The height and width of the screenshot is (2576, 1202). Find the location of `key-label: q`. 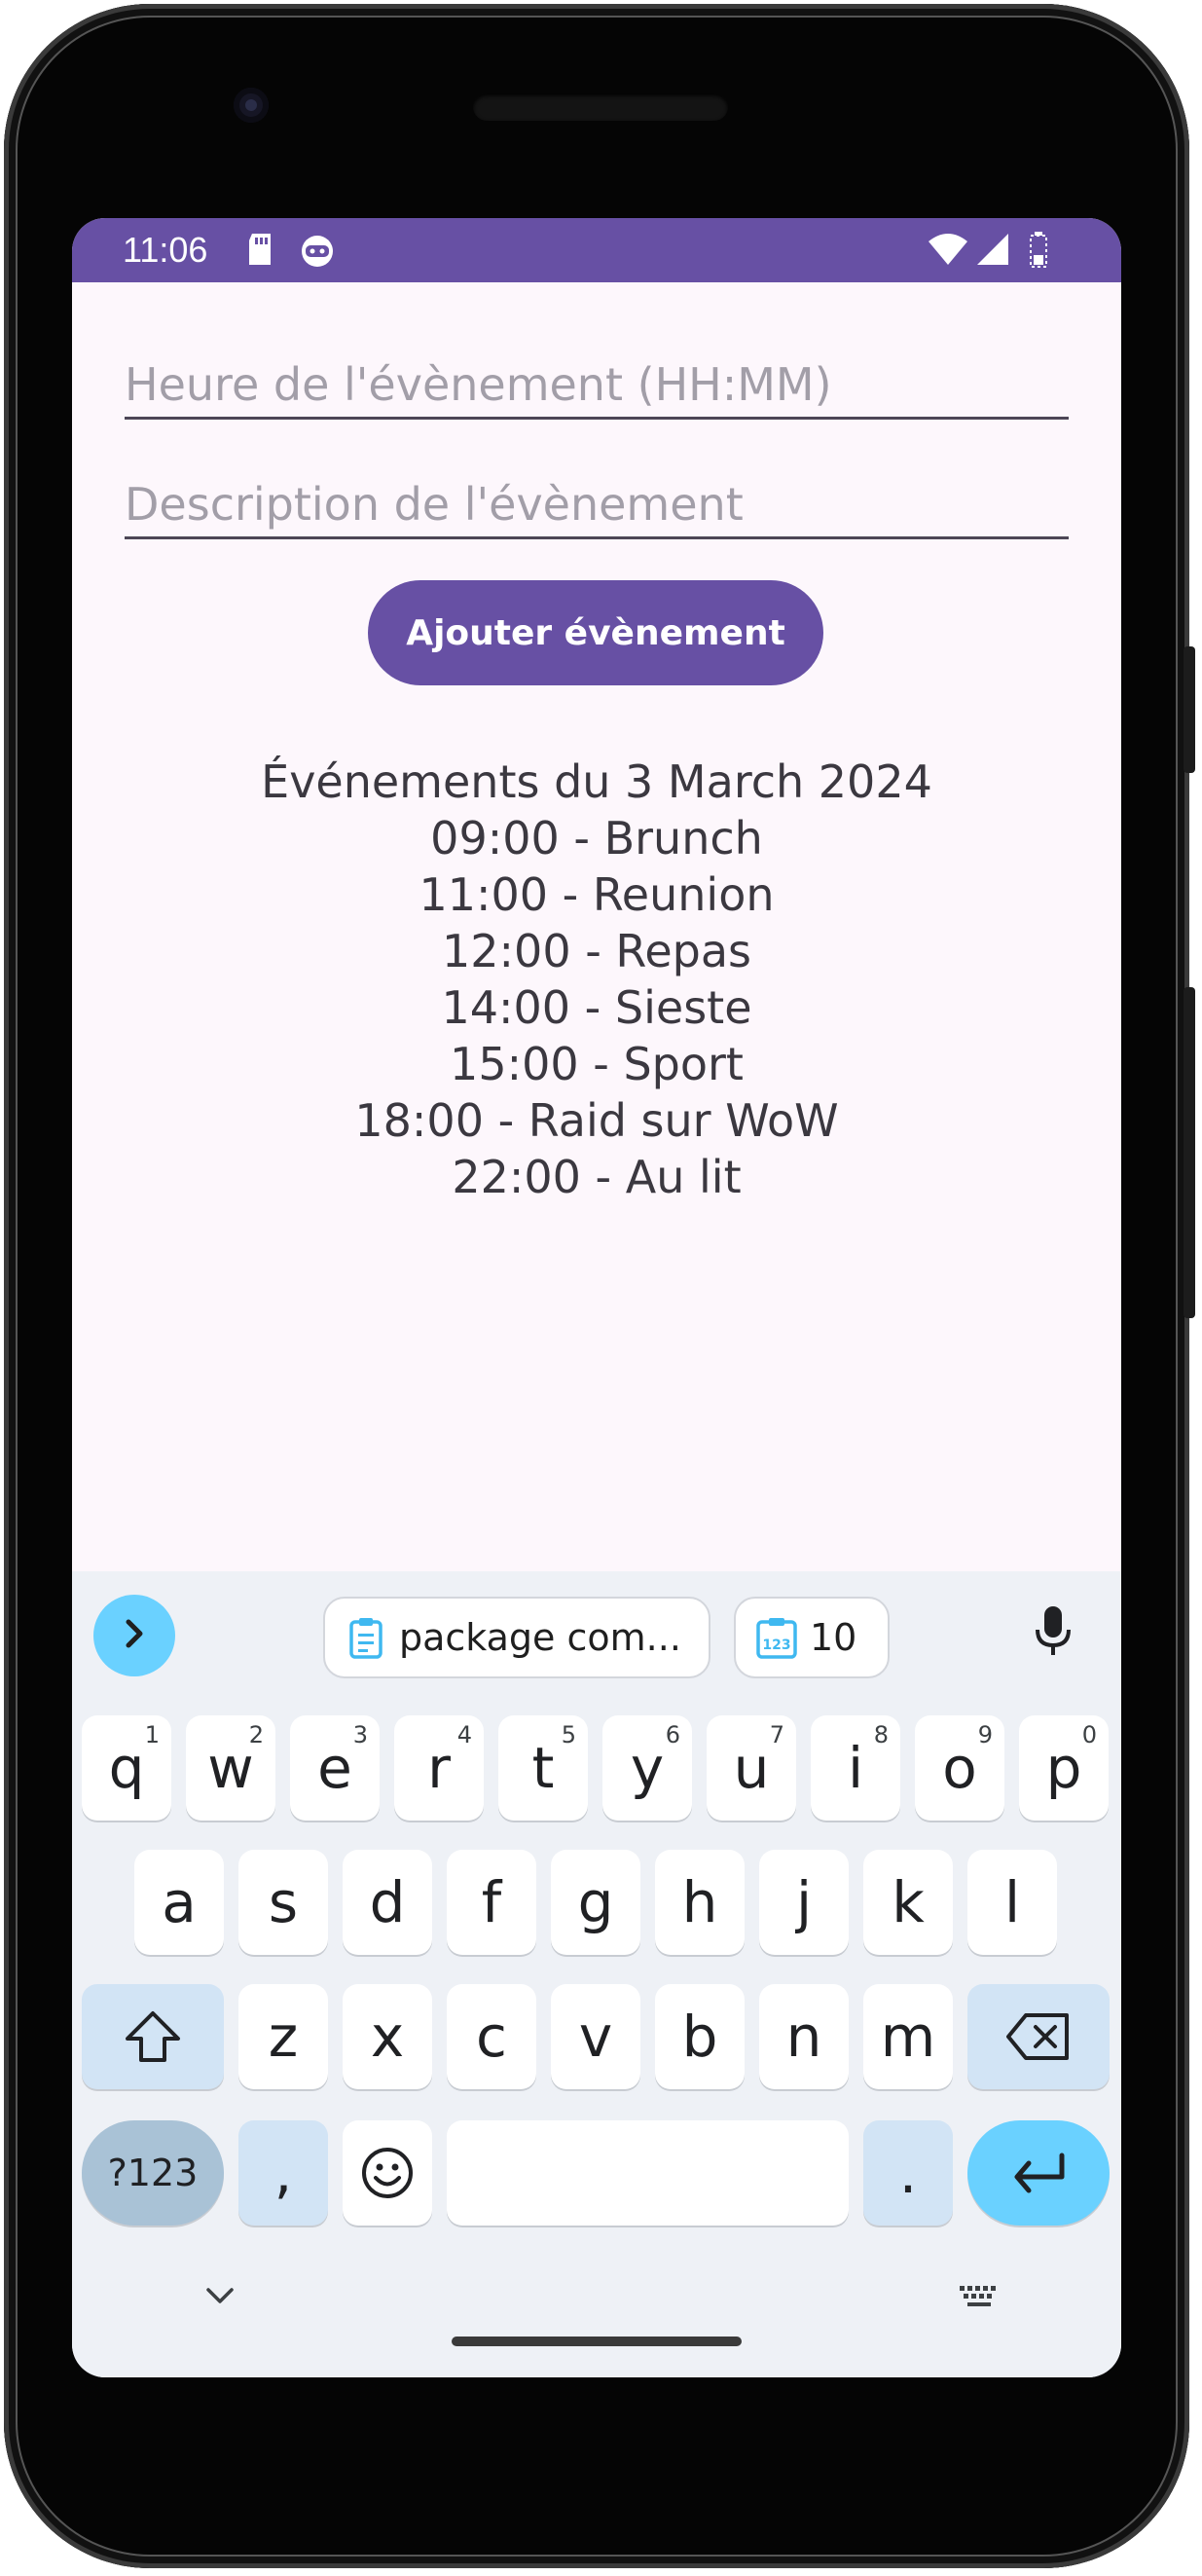

key-label: q is located at coordinates (126, 1768).